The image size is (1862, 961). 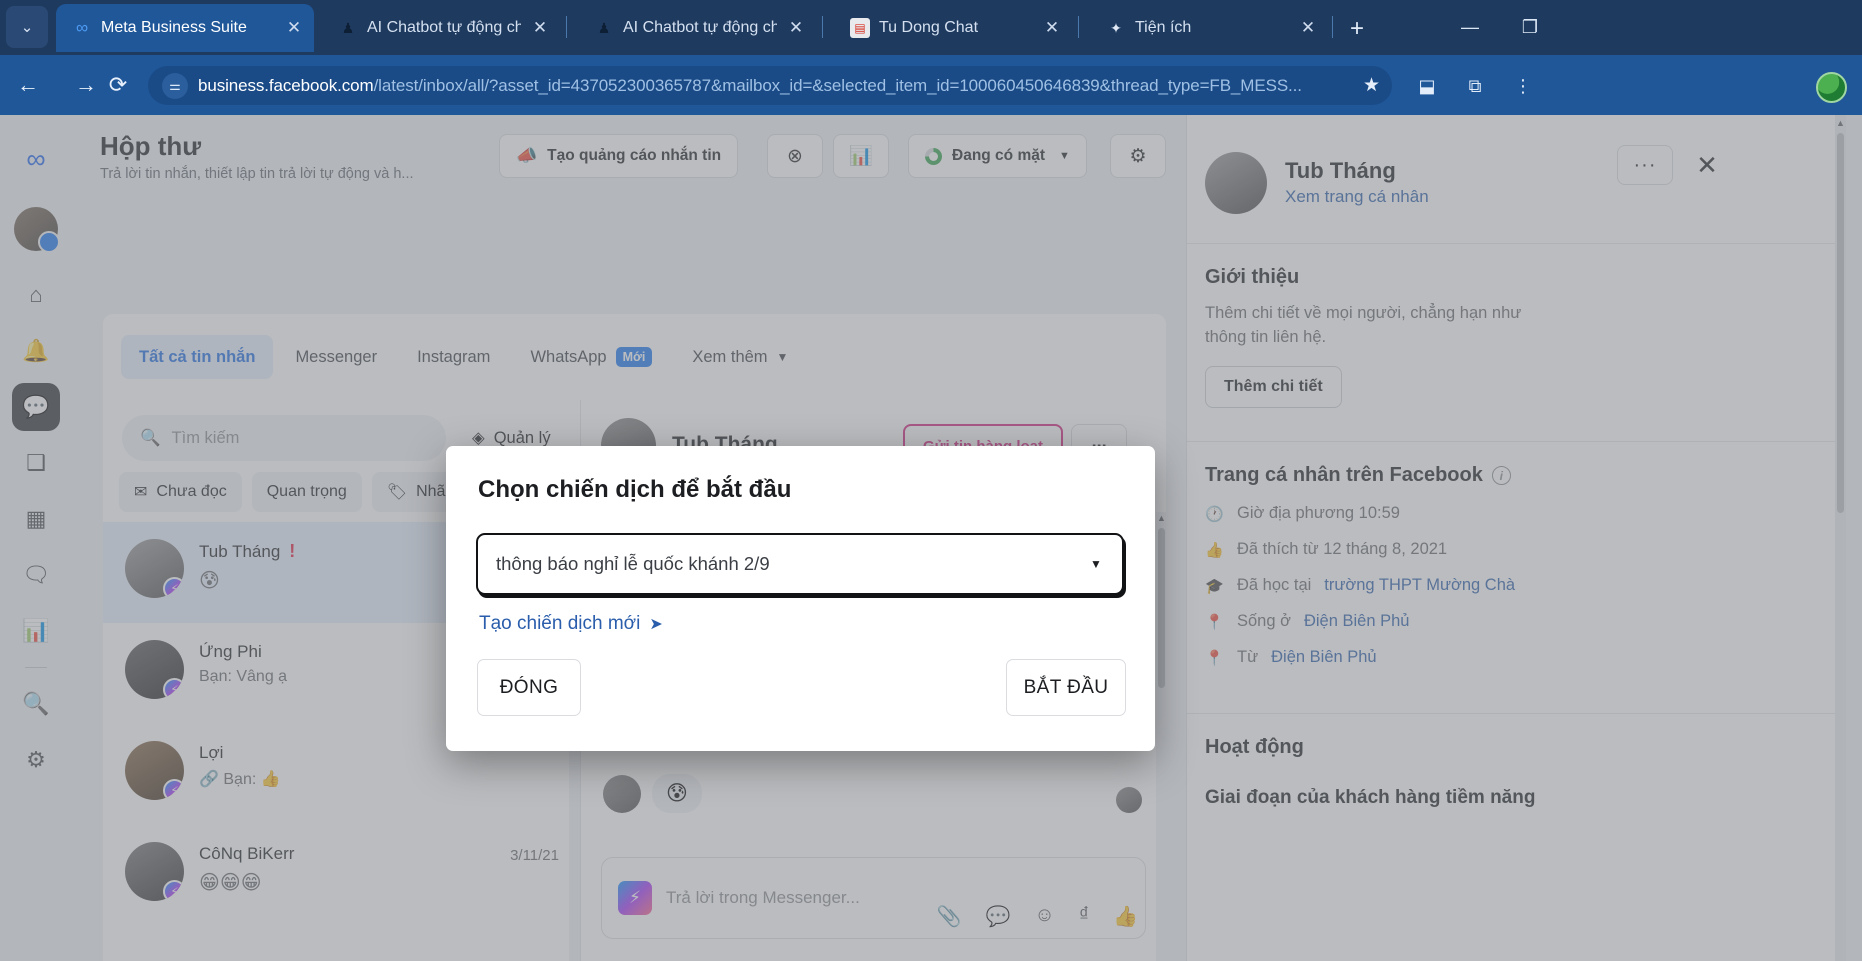 I want to click on chrome-app-icon: ▤, so click(x=860, y=28).